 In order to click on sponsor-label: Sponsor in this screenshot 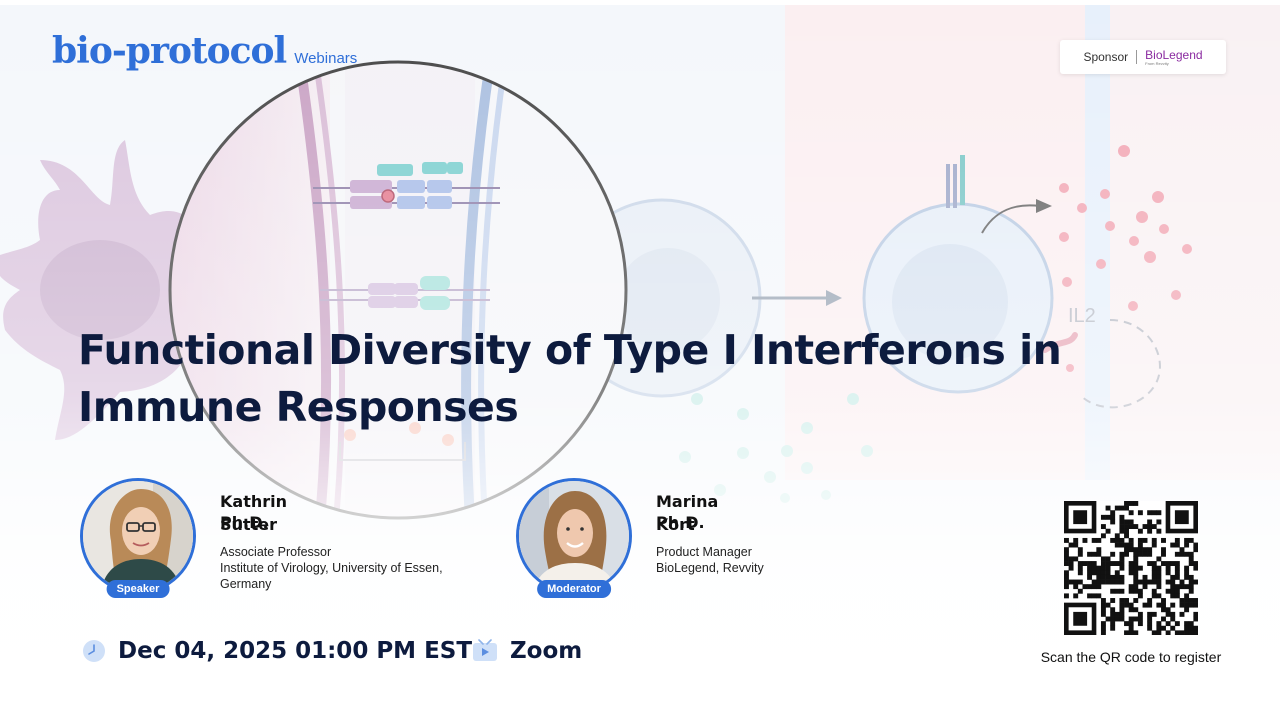, I will do `click(1106, 57)`.